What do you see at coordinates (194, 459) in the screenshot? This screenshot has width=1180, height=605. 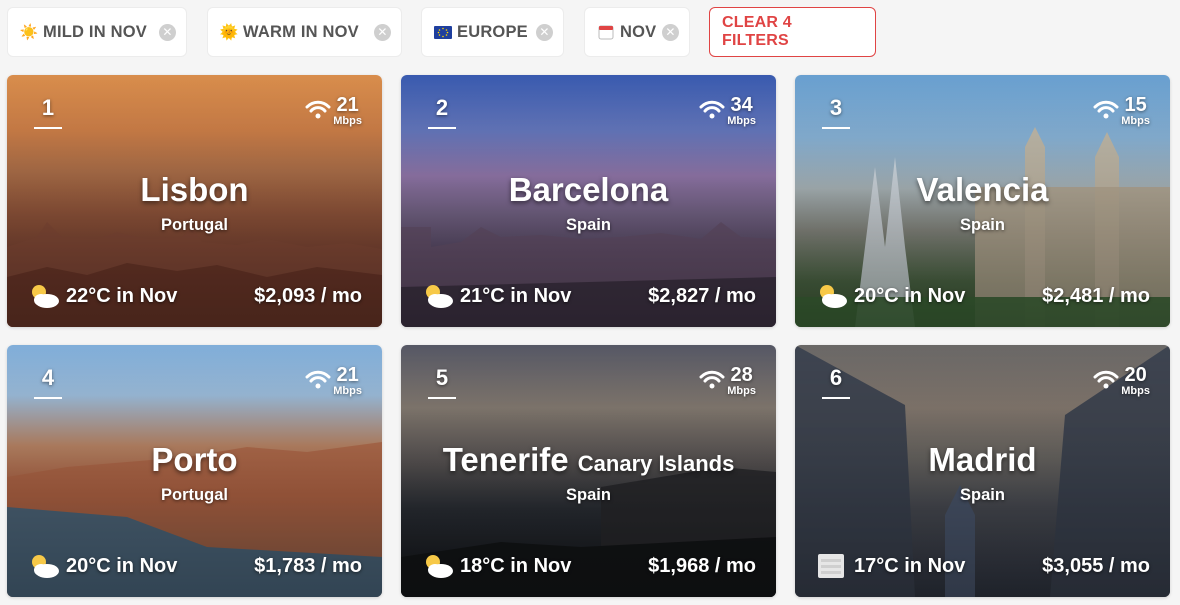 I see `city-name: Porto` at bounding box center [194, 459].